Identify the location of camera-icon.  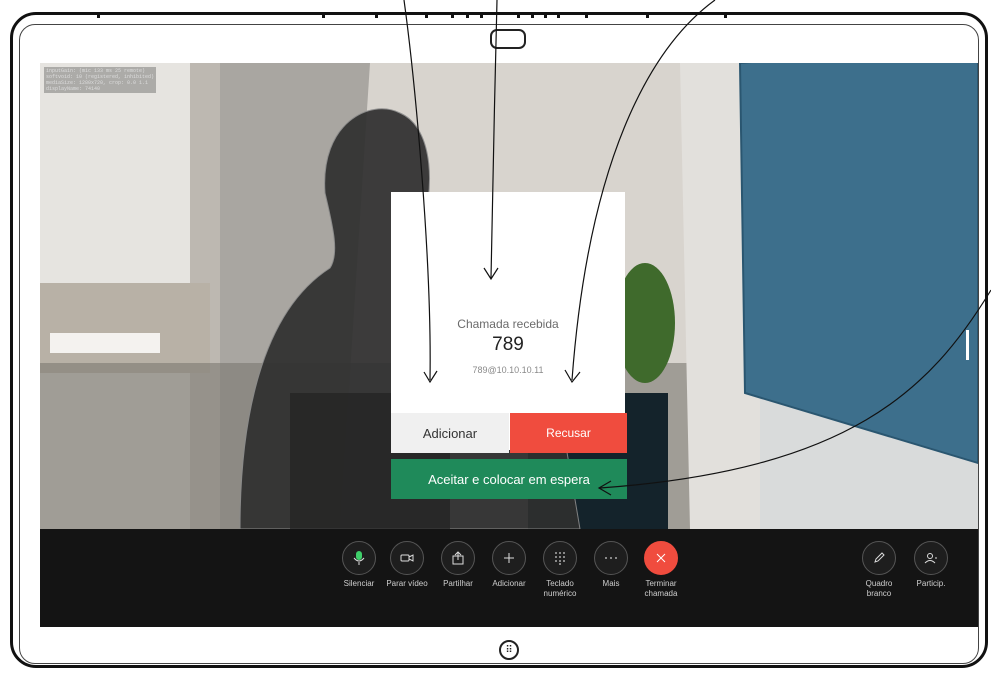
(508, 39).